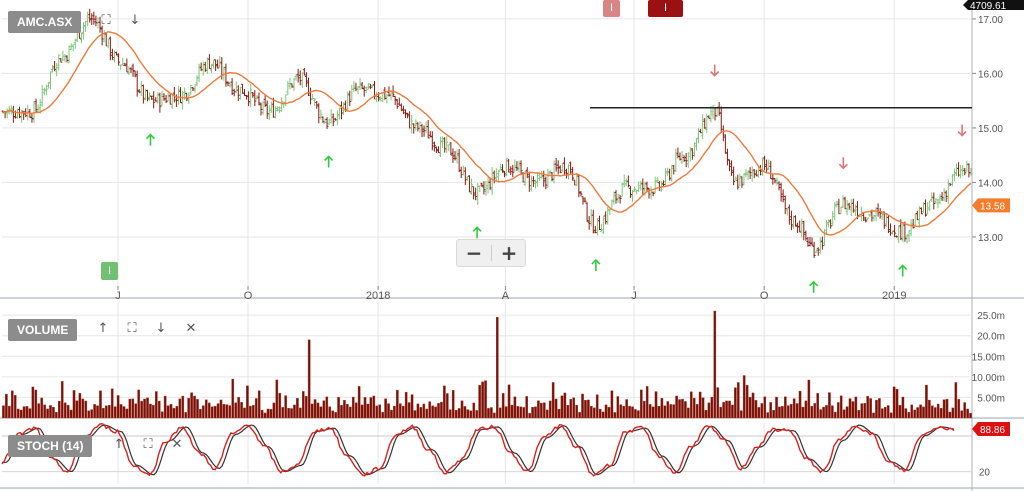 The height and width of the screenshot is (491, 1024). I want to click on x-tick-label: A, so click(506, 296).